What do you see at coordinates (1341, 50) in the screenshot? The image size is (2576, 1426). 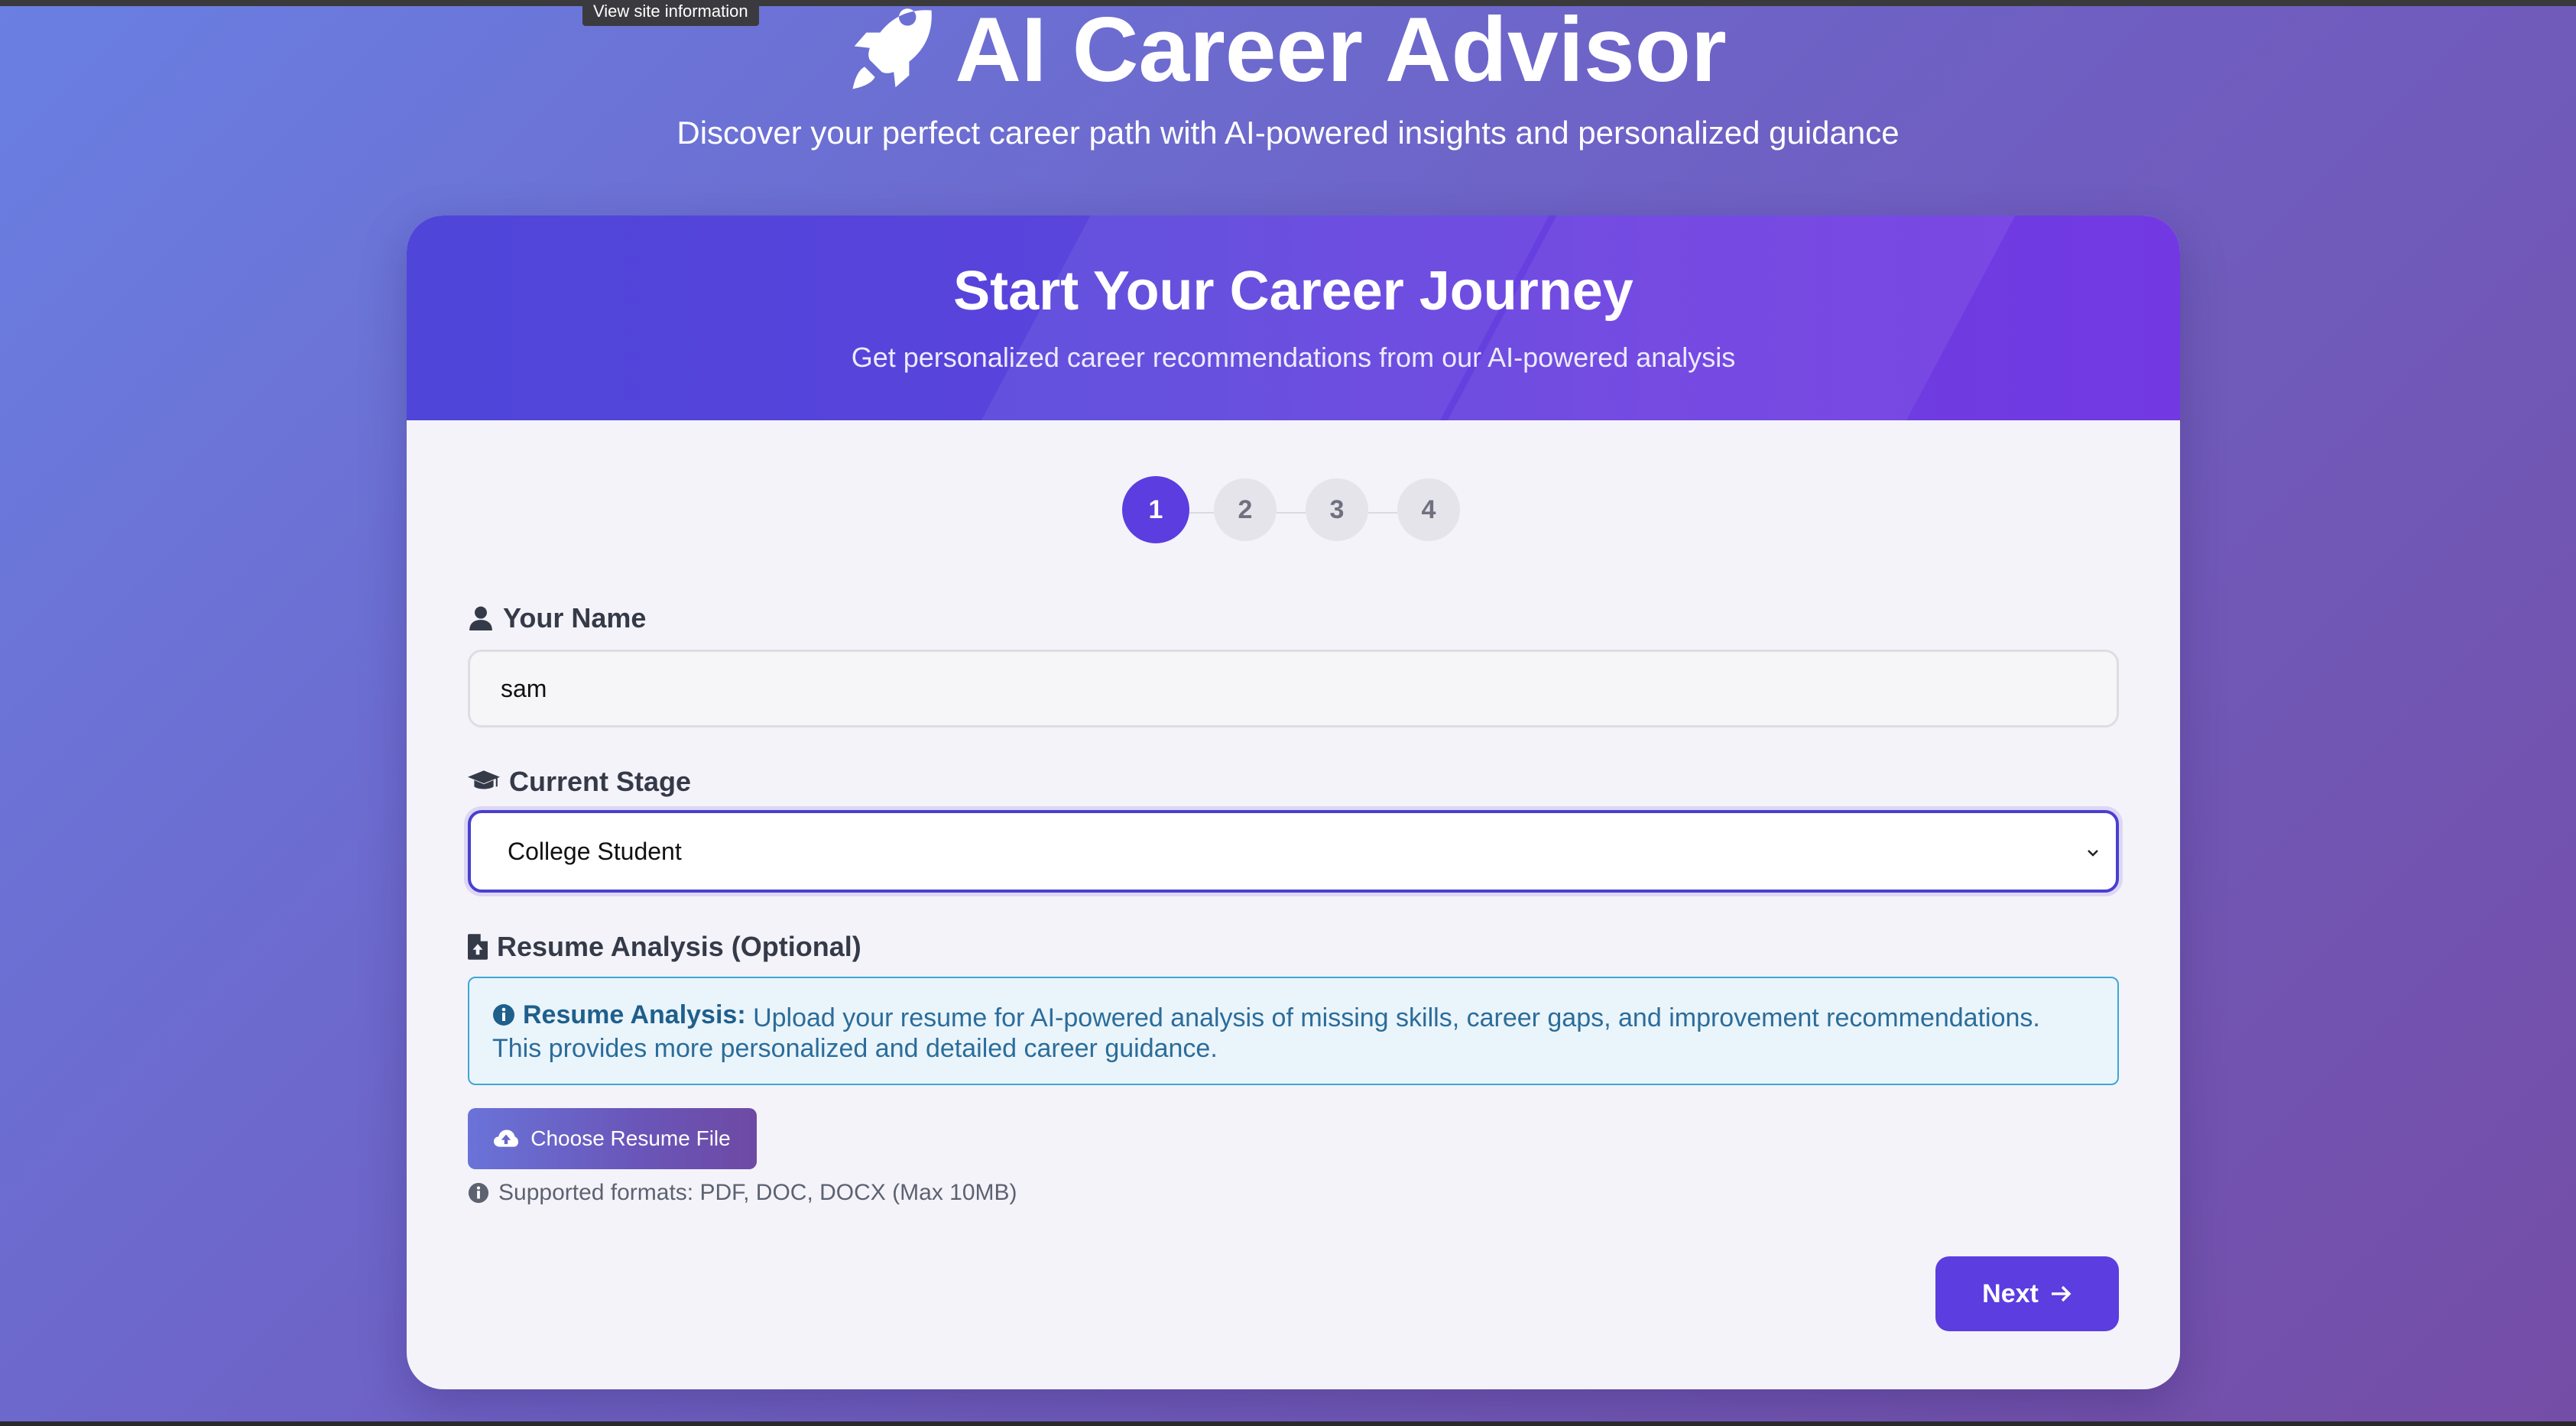 I see `app-title-text: AI Career Advisor` at bounding box center [1341, 50].